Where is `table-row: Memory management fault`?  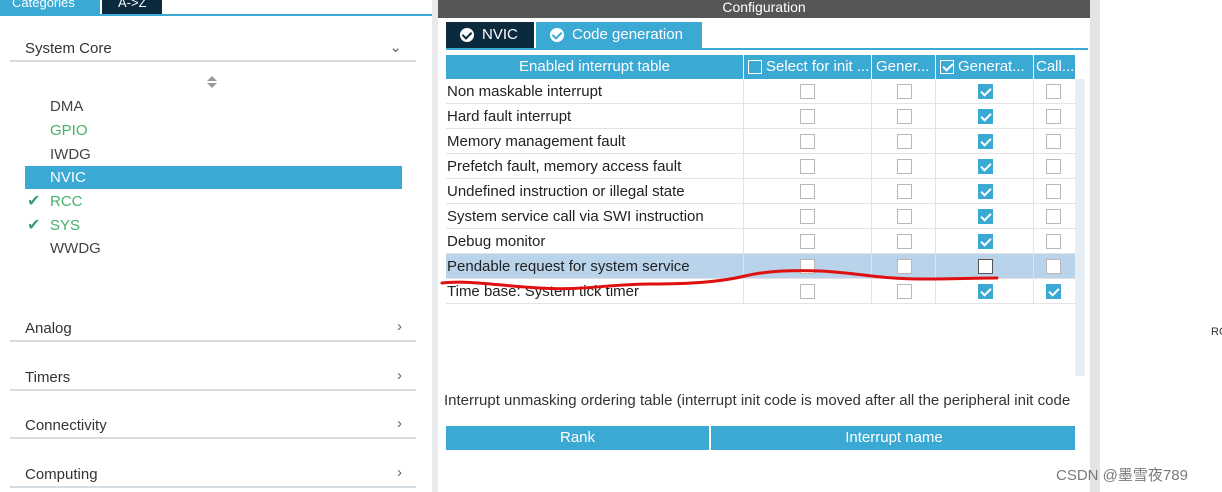
table-row: Memory management fault is located at coordinates (760, 141).